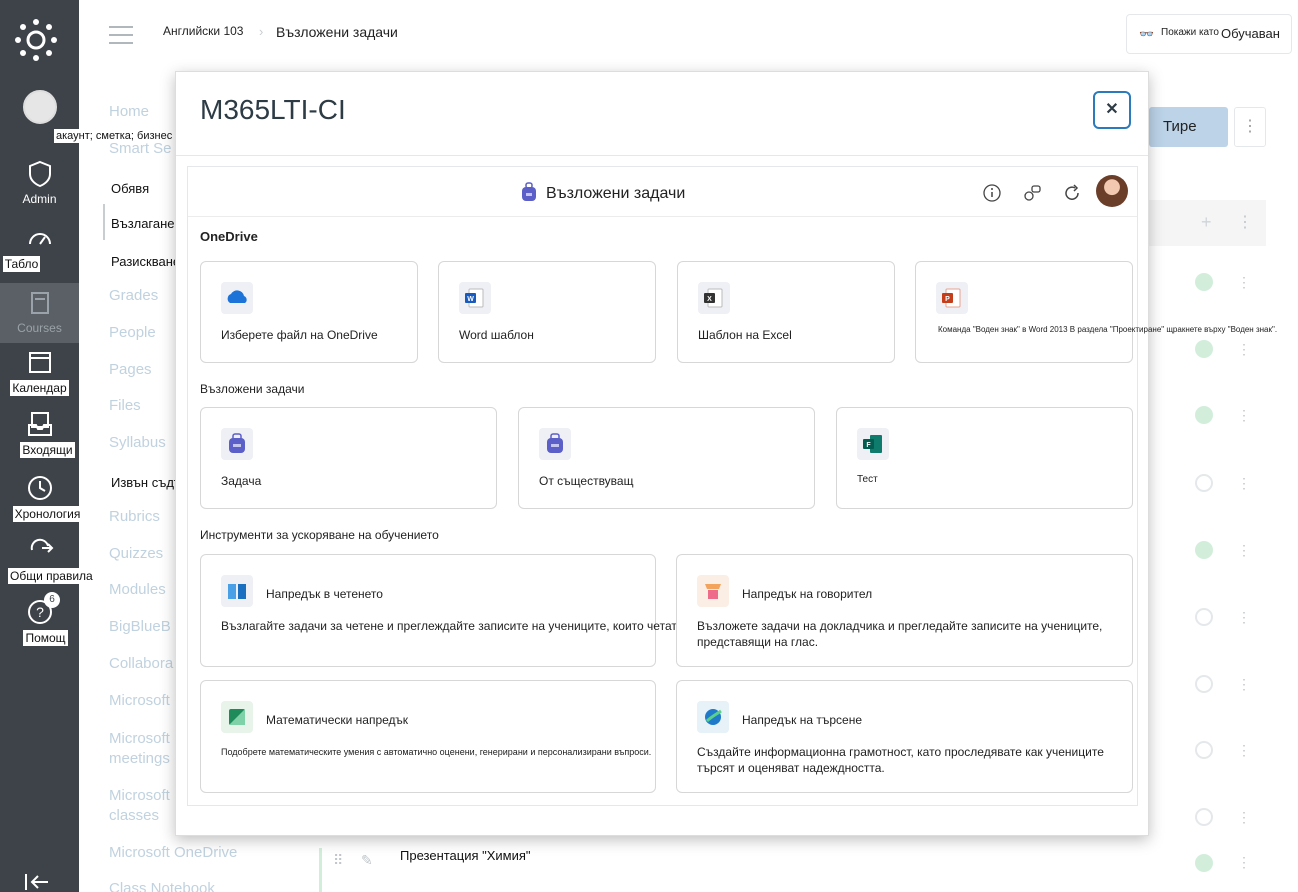  I want to click on breadcrumb-current: Възложени задачи, so click(337, 32).